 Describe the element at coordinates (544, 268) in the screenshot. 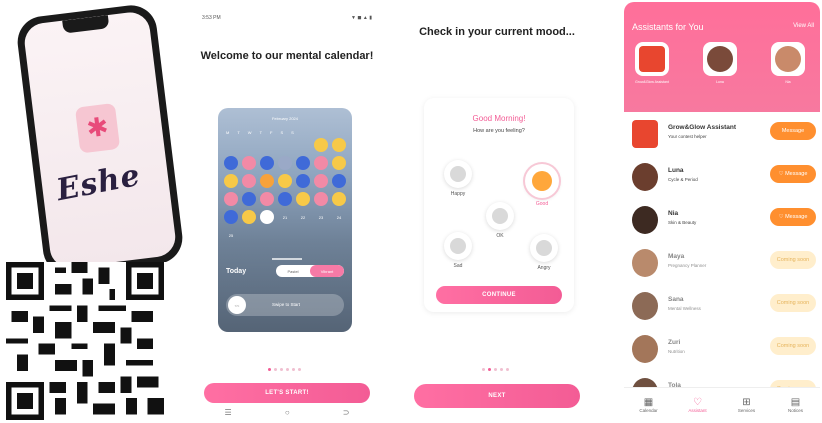

I see `mood-label: Angry` at that location.